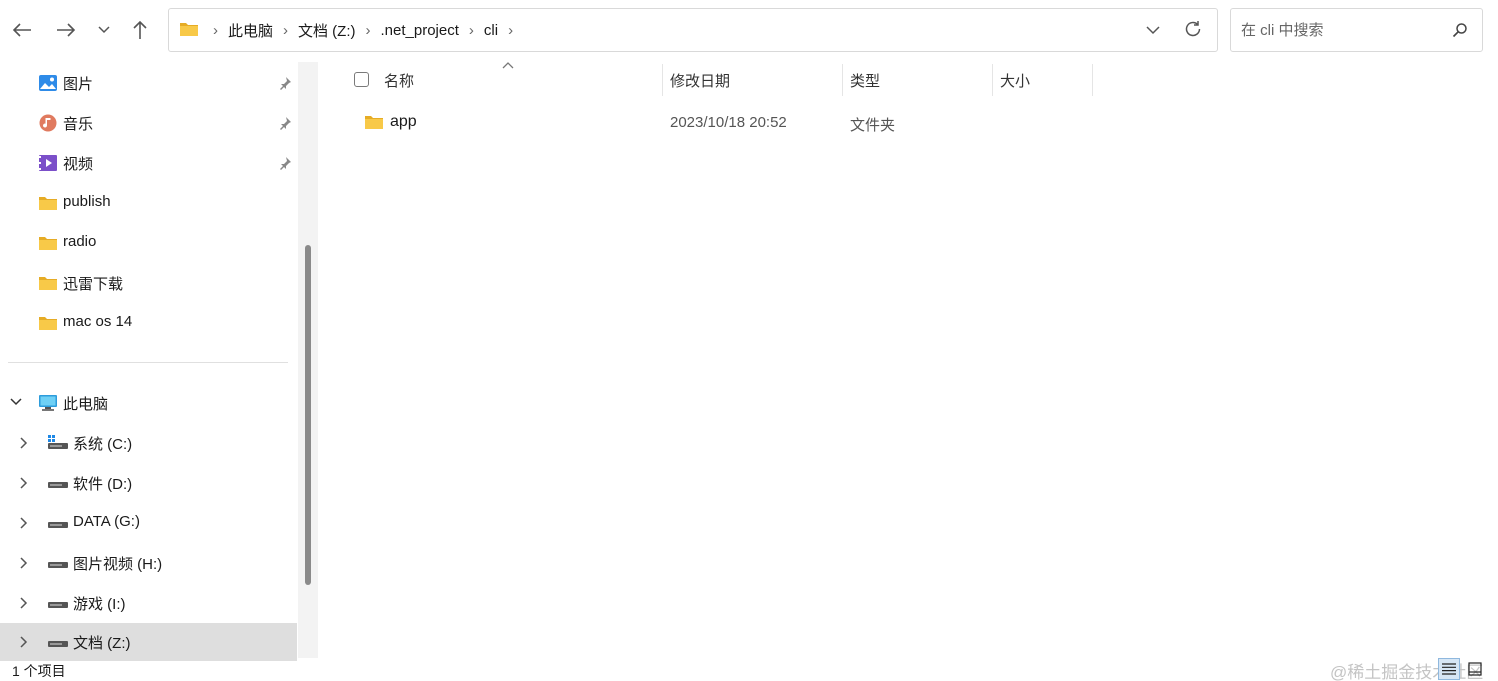  What do you see at coordinates (80, 241) in the screenshot?
I see `sidebar-item-label: radio` at bounding box center [80, 241].